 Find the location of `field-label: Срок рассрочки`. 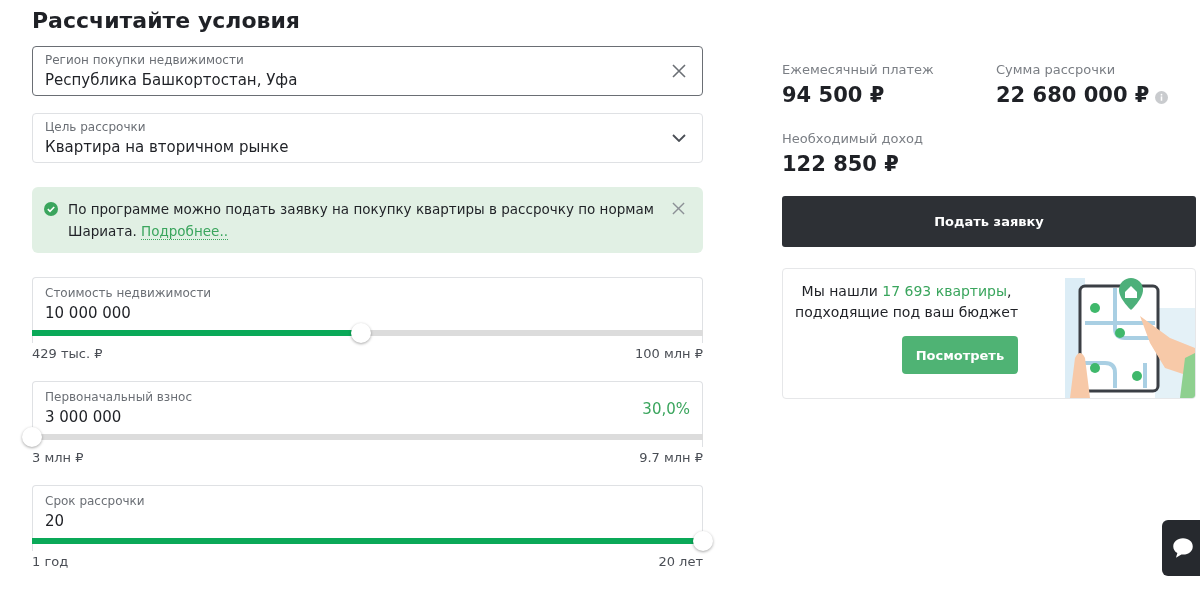

field-label: Срок рассрочки is located at coordinates (95, 501).